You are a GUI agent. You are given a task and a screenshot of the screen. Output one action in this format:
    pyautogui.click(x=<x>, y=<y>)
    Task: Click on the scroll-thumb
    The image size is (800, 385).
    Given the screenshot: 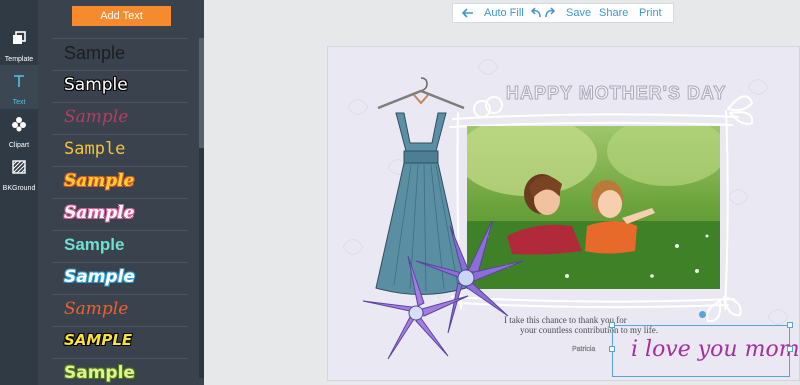 What is the action you would take?
    pyautogui.click(x=201, y=93)
    